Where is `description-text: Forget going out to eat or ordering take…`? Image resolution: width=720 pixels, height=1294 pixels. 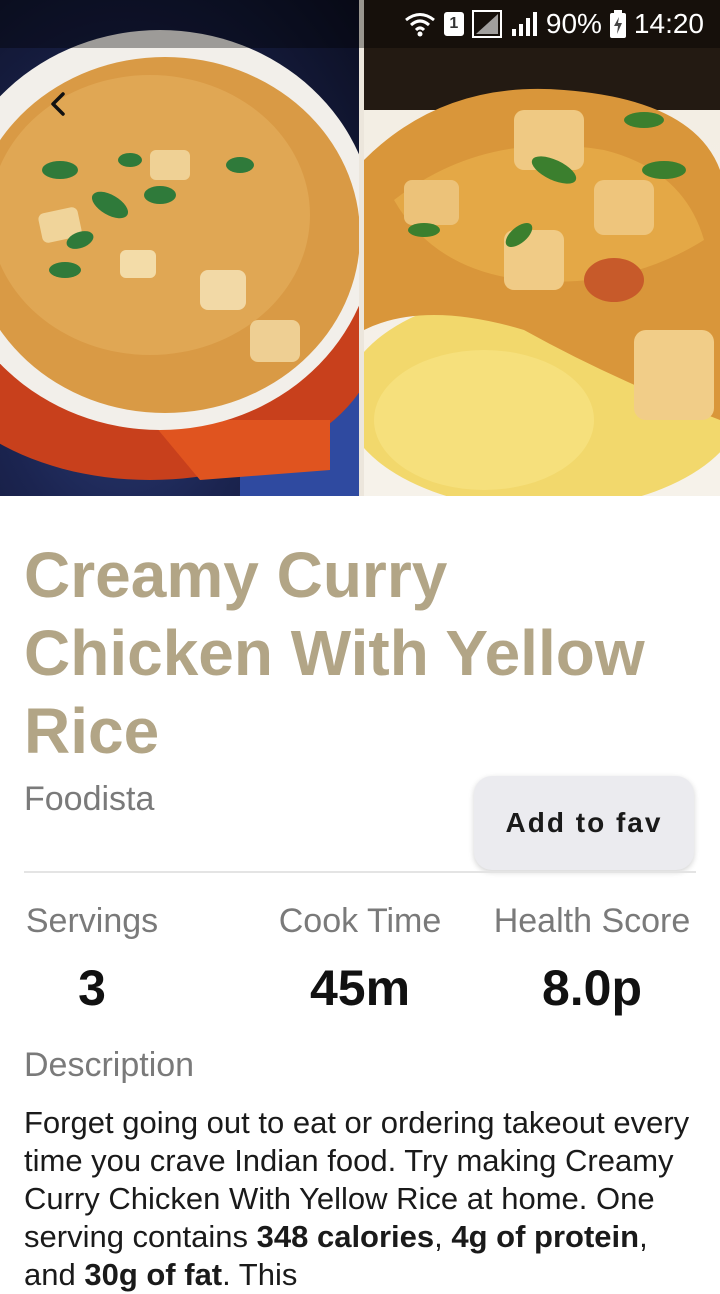
description-text: Forget going out to eat or ordering take… is located at coordinates (364, 1199).